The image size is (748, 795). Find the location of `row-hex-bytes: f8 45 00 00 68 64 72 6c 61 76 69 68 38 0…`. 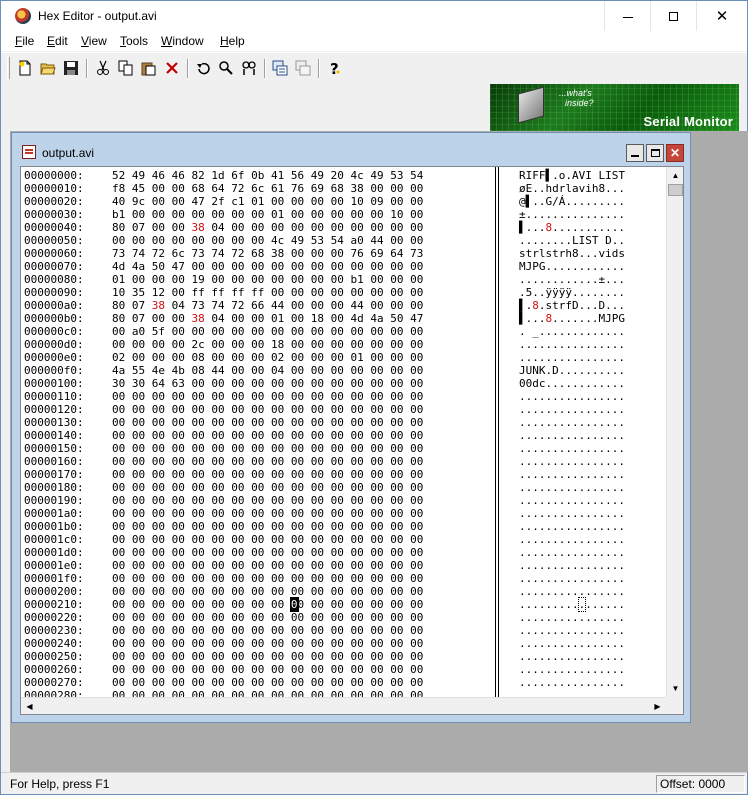

row-hex-bytes: f8 45 00 00 68 64 72 6c 61 76 69 68 38 0… is located at coordinates (267, 188).